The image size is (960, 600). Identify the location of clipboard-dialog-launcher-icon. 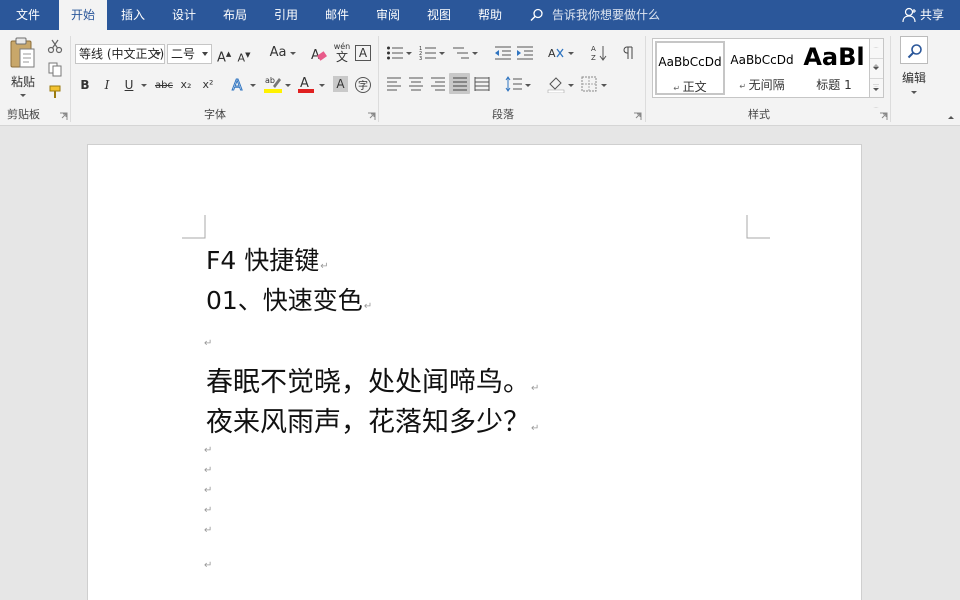
(63, 116).